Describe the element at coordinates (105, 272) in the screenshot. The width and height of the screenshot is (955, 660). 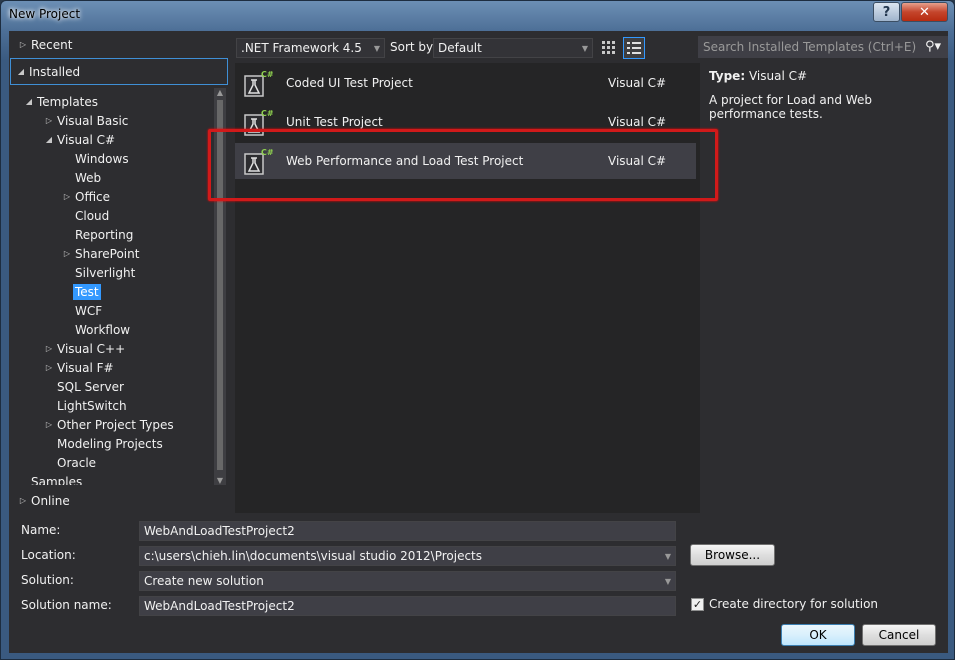
I see `tree-item-label: Silverlight` at that location.